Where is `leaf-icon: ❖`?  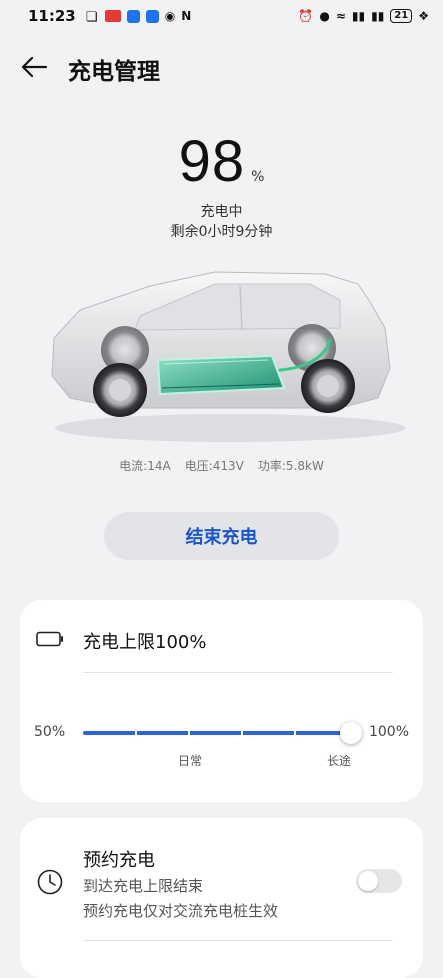
leaf-icon: ❖ is located at coordinates (423, 16).